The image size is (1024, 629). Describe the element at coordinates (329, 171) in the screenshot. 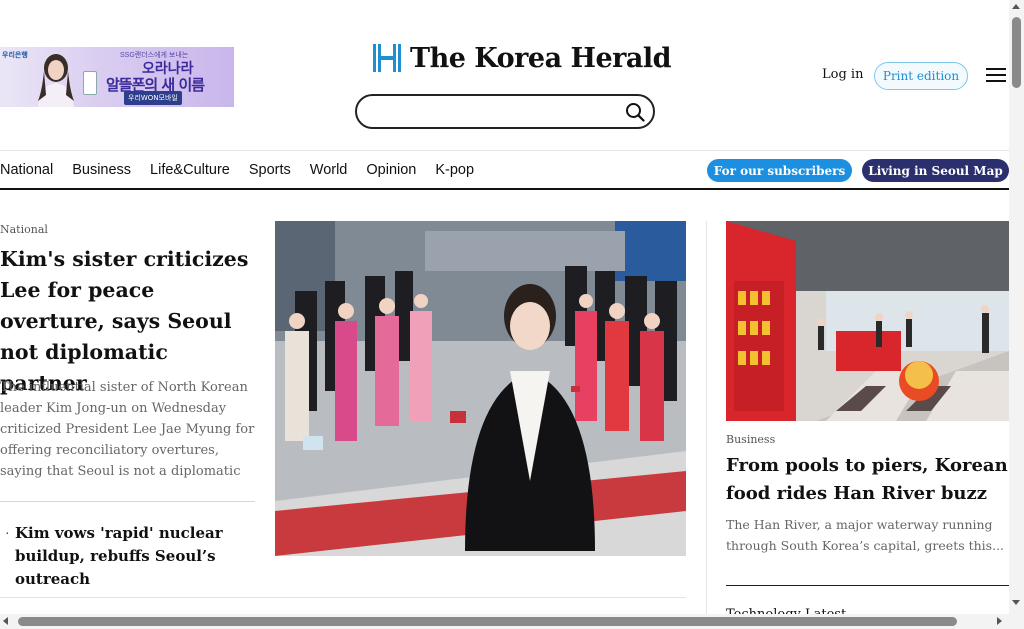

I see `nav-item-world: World` at that location.